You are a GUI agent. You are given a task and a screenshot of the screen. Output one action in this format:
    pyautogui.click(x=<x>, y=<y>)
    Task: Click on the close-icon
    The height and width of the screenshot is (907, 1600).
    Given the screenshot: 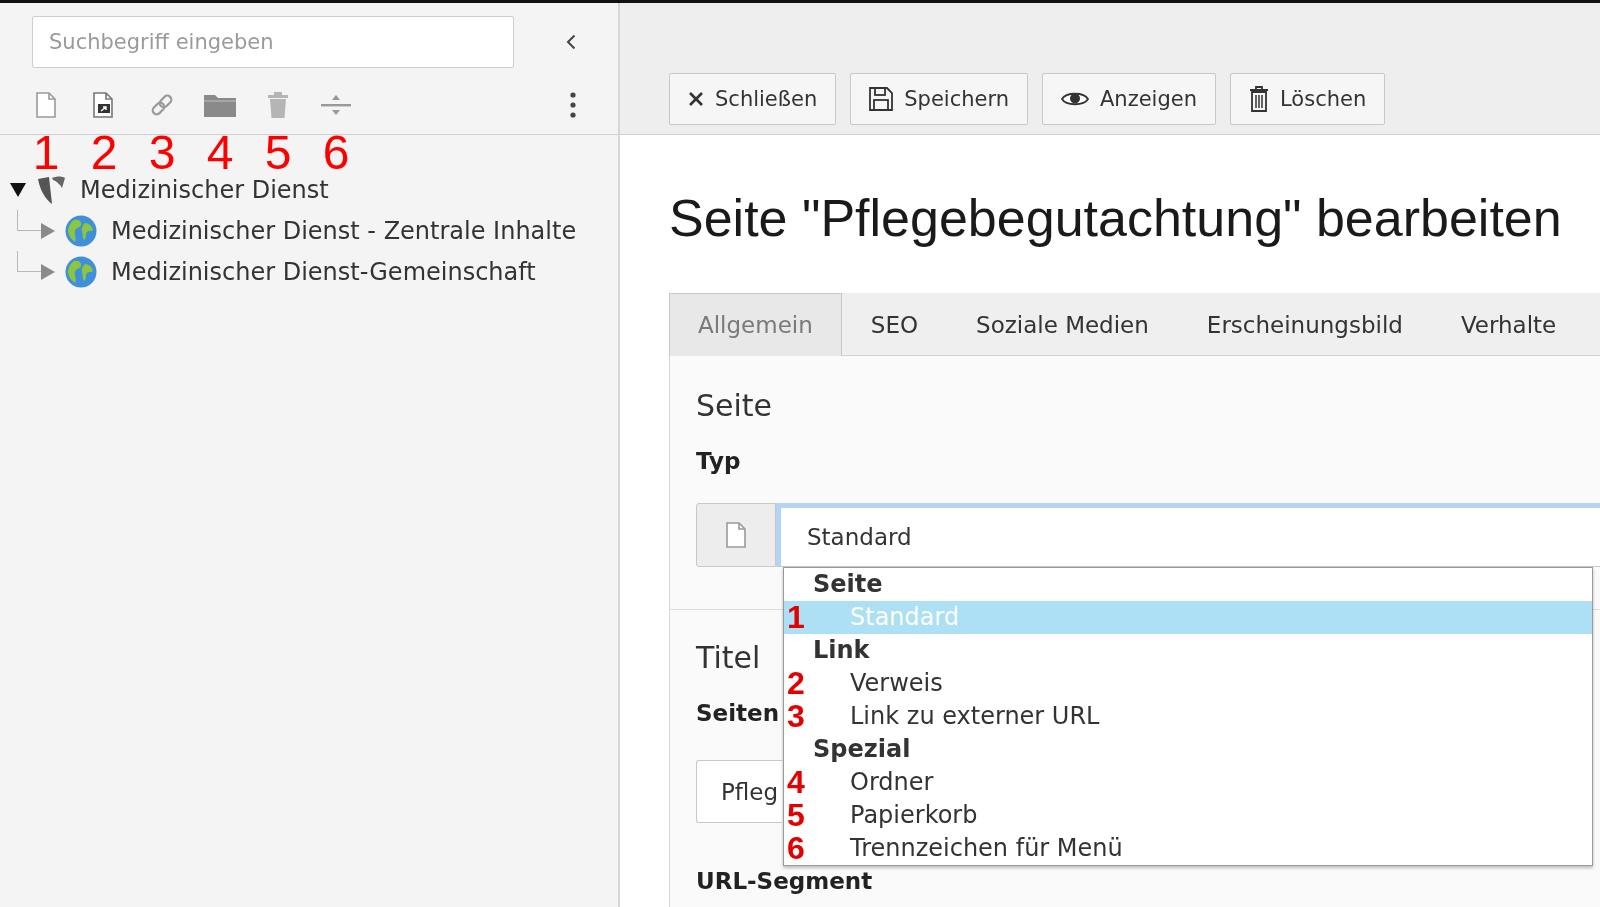 What is the action you would take?
    pyautogui.click(x=696, y=99)
    